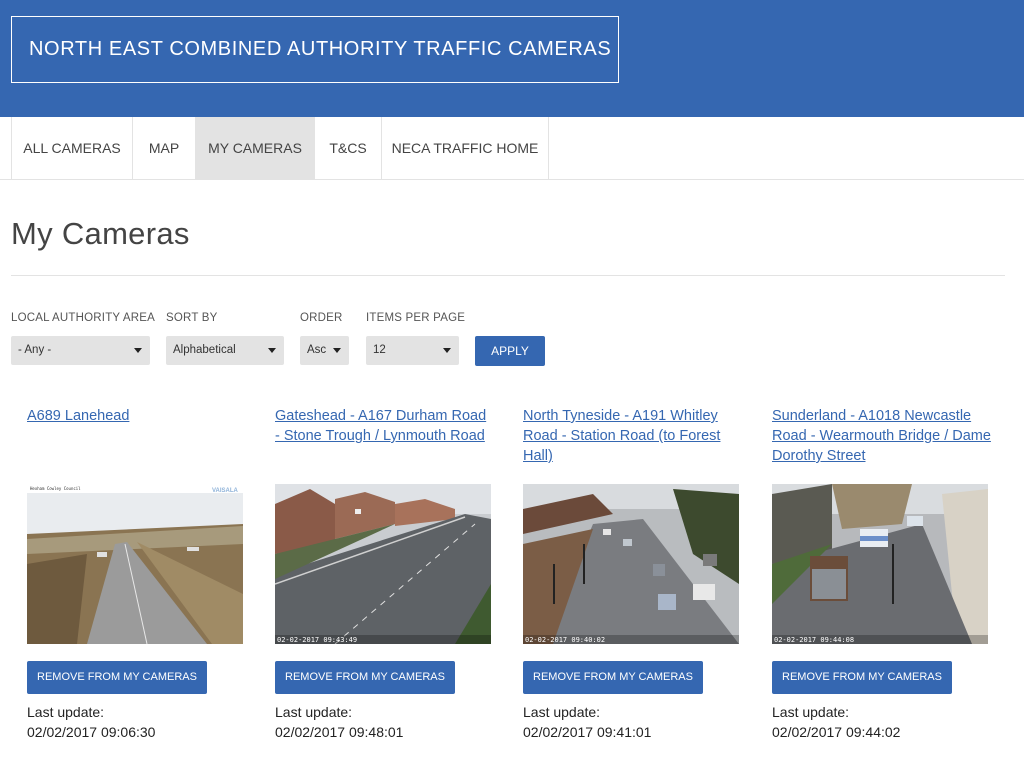 Image resolution: width=1024 pixels, height=762 pixels. Describe the element at coordinates (317, 350) in the screenshot. I see `order-value: Asc` at that location.